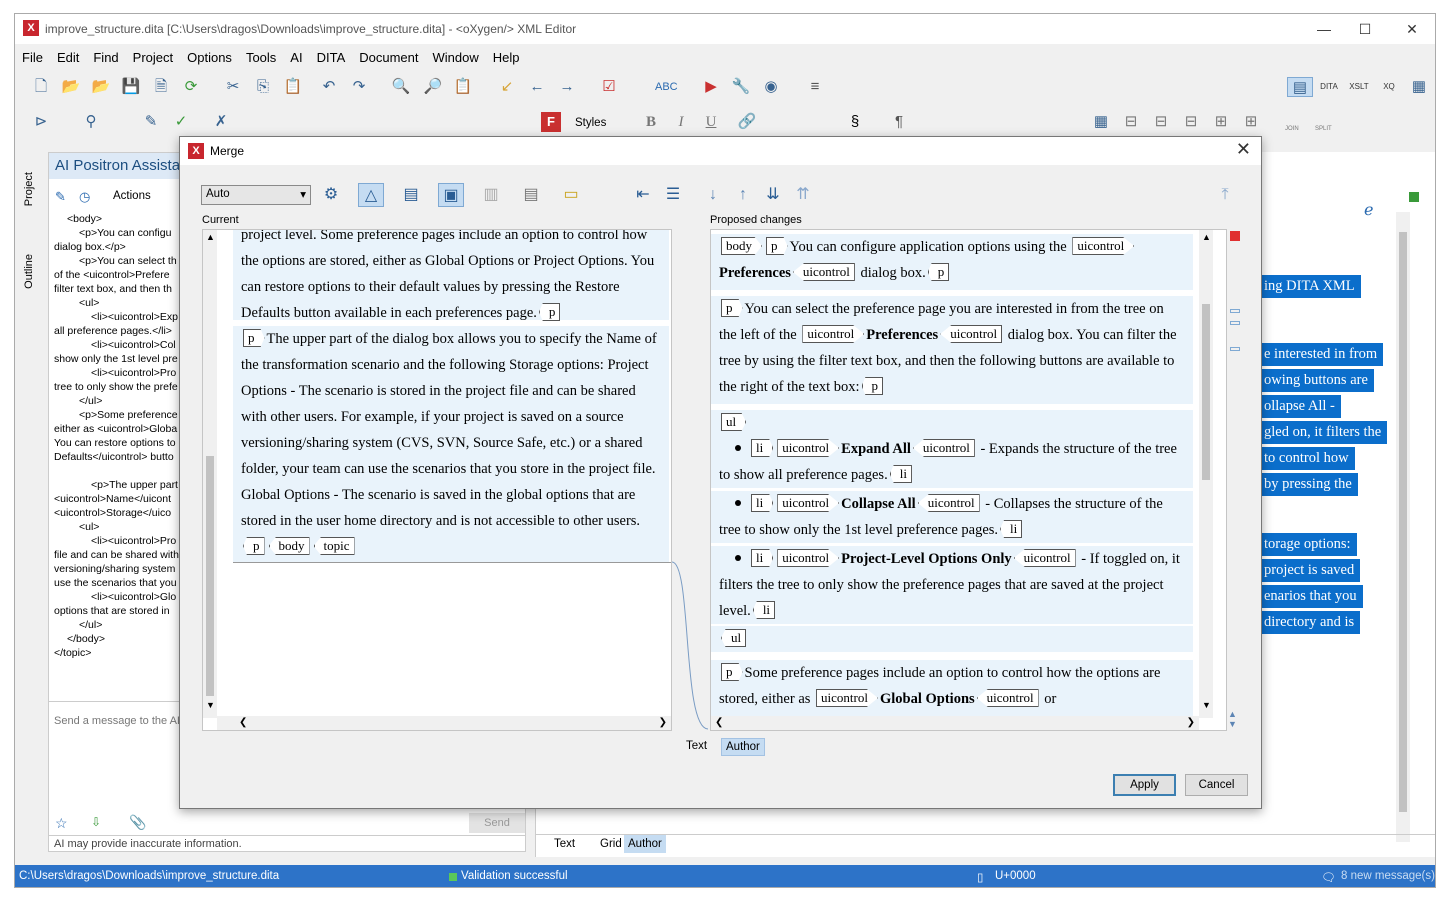  I want to click on tab-project: Project, so click(29, 189).